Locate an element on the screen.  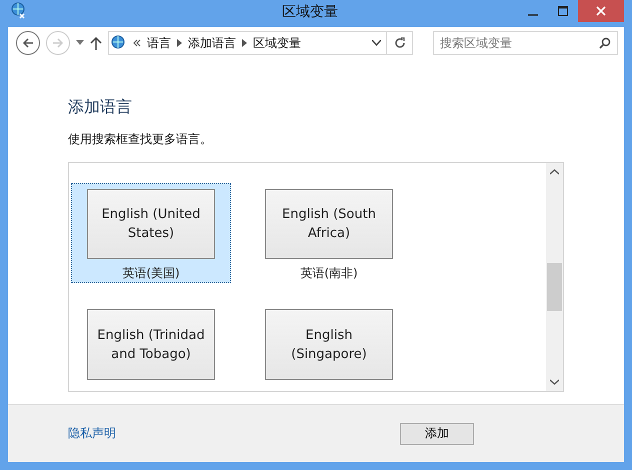
back-button is located at coordinates (28, 43).